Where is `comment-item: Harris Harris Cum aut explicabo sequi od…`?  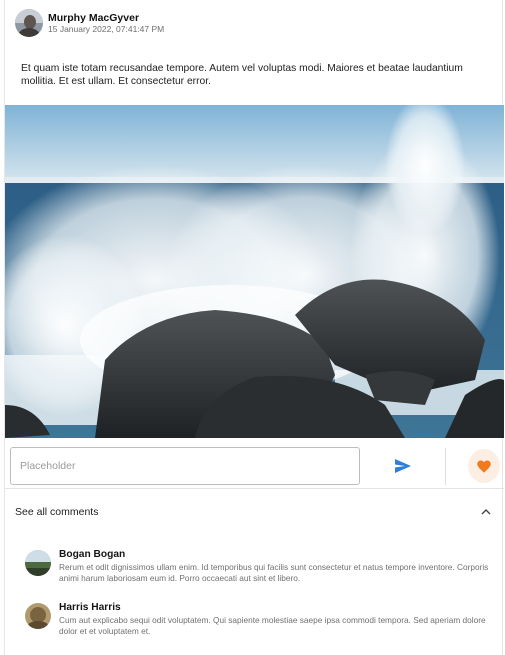 comment-item: Harris Harris Cum aut explicabo sequi od… is located at coordinates (260, 618).